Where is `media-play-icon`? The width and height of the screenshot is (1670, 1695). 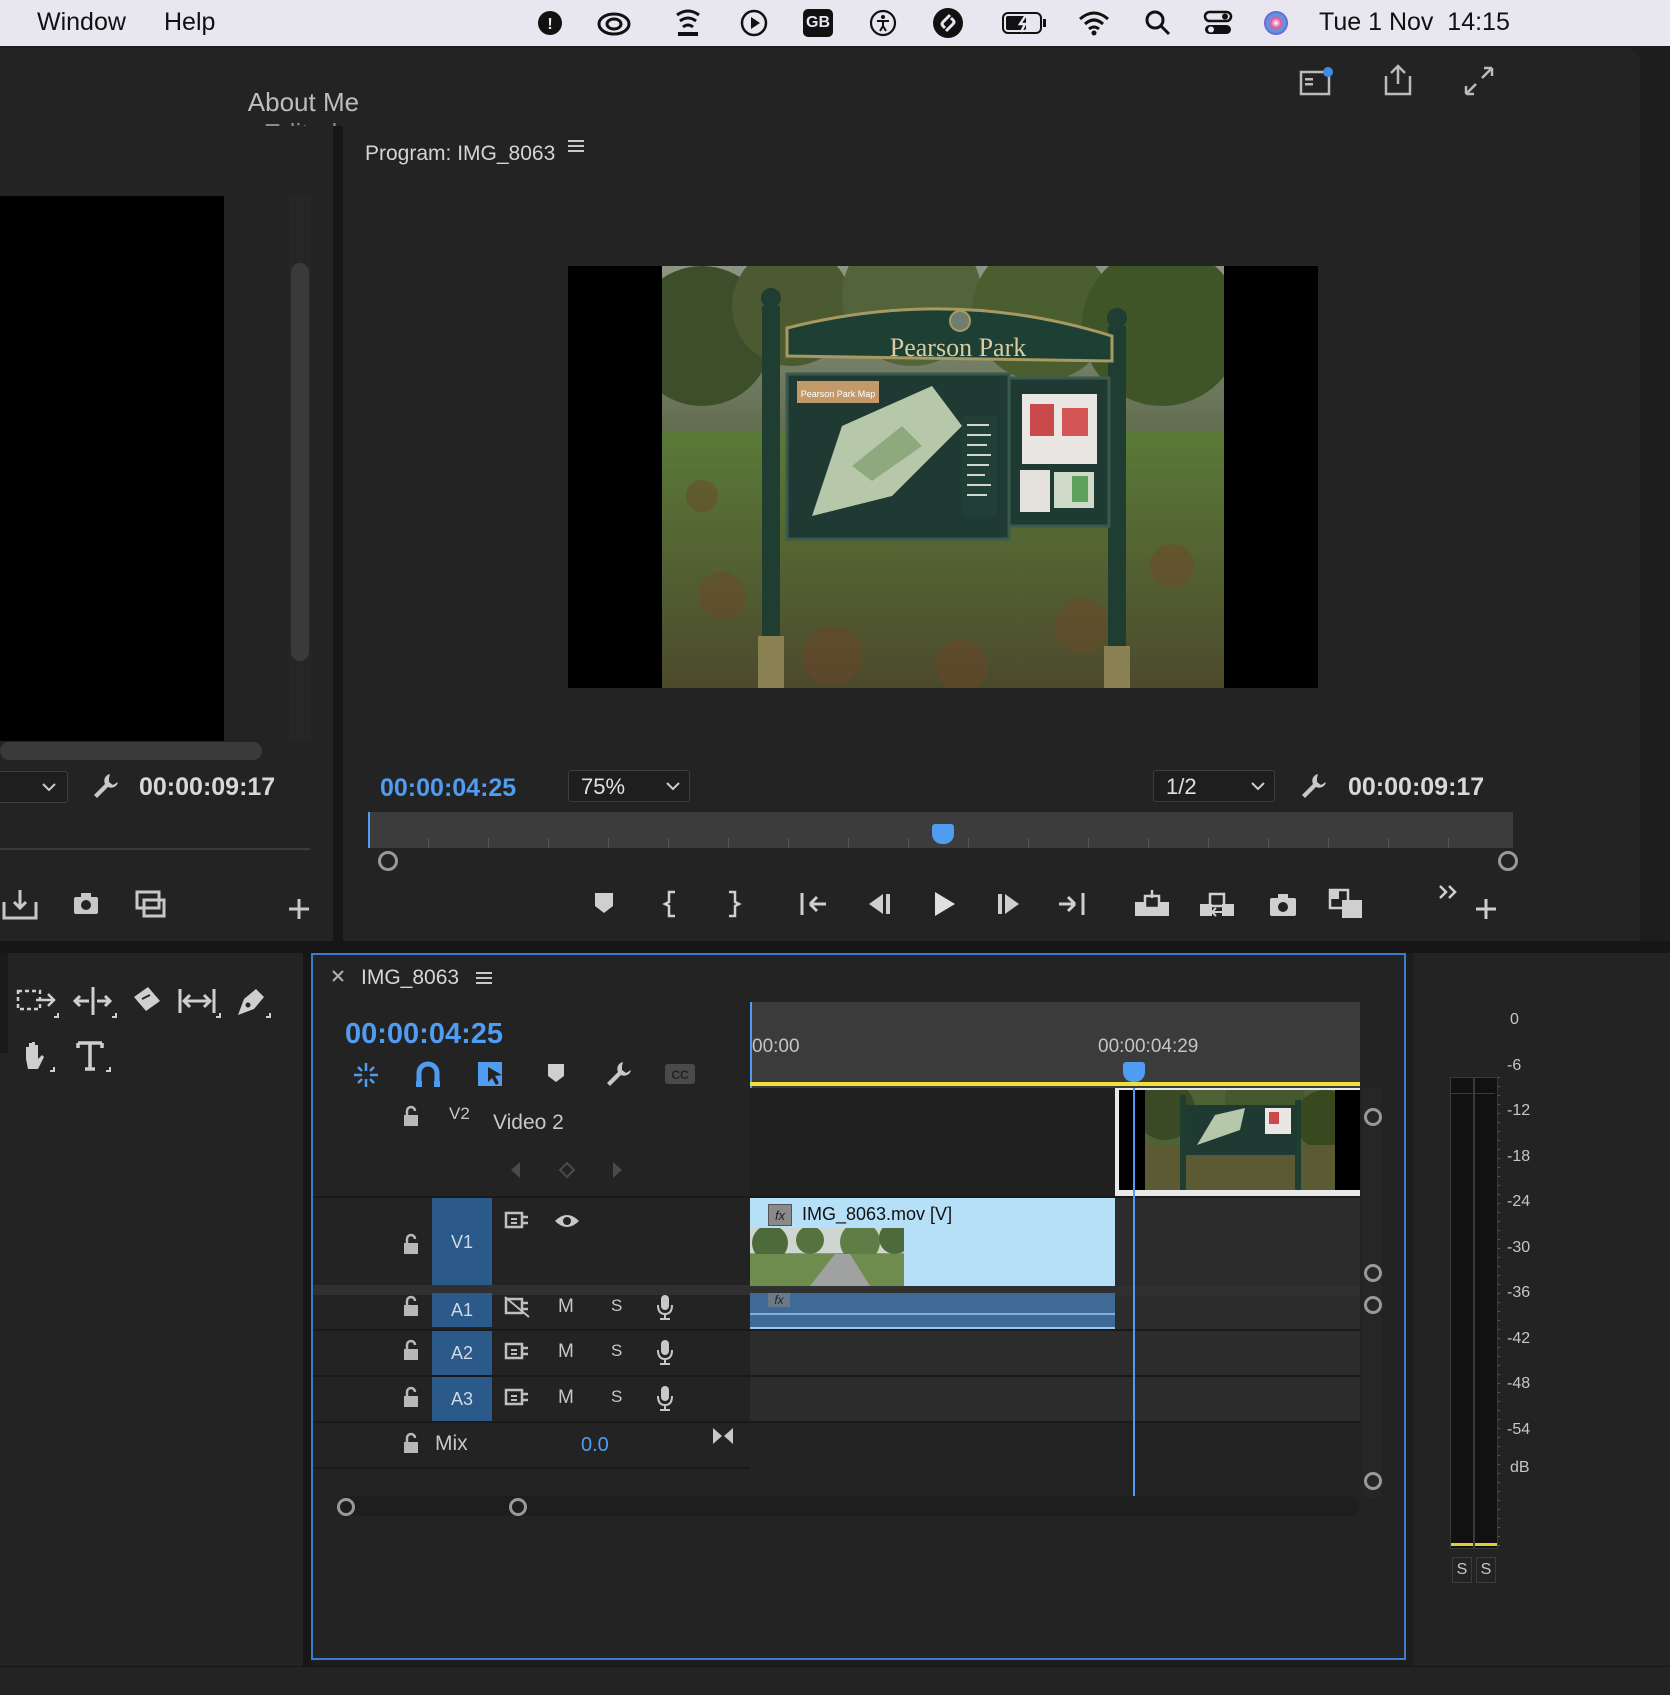
media-play-icon is located at coordinates (754, 23).